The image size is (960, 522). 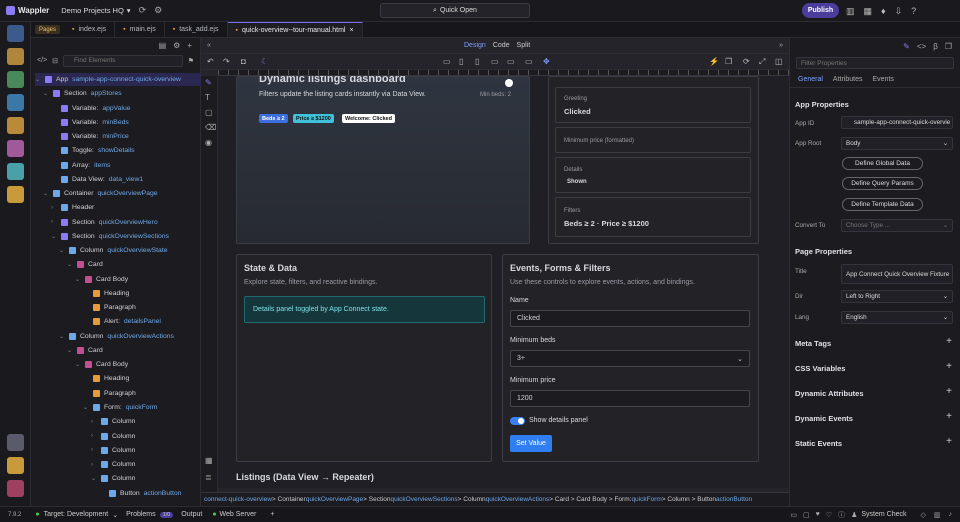 What do you see at coordinates (854, 515) in the screenshot?
I see `people-icon: ♟` at bounding box center [854, 515].